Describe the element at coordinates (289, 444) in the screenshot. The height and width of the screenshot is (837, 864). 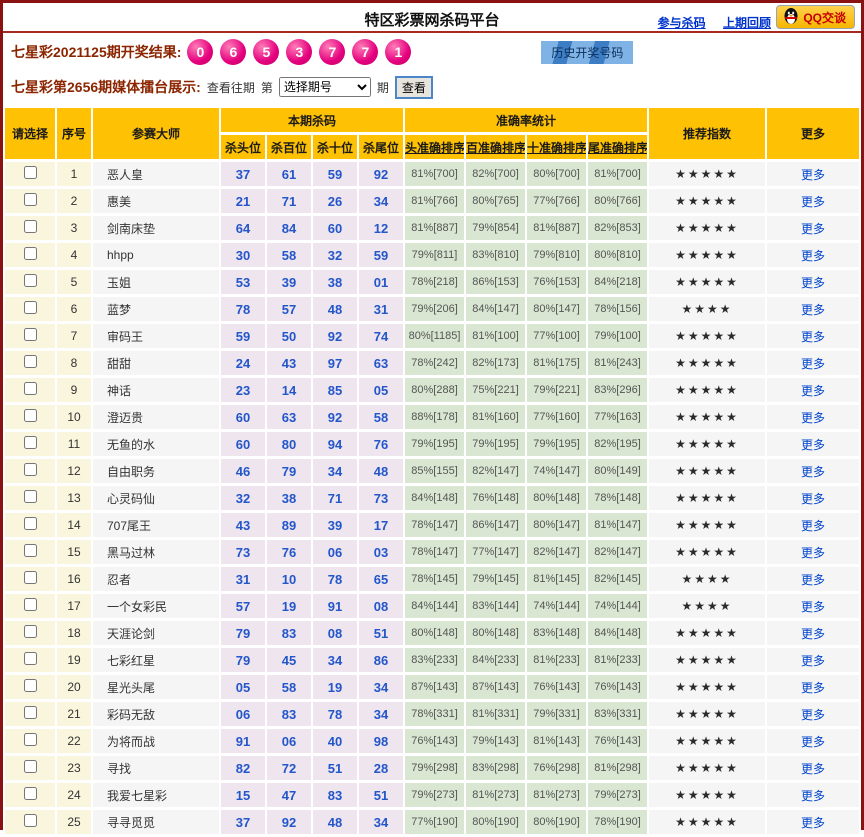
I see `kill-number: 80` at that location.